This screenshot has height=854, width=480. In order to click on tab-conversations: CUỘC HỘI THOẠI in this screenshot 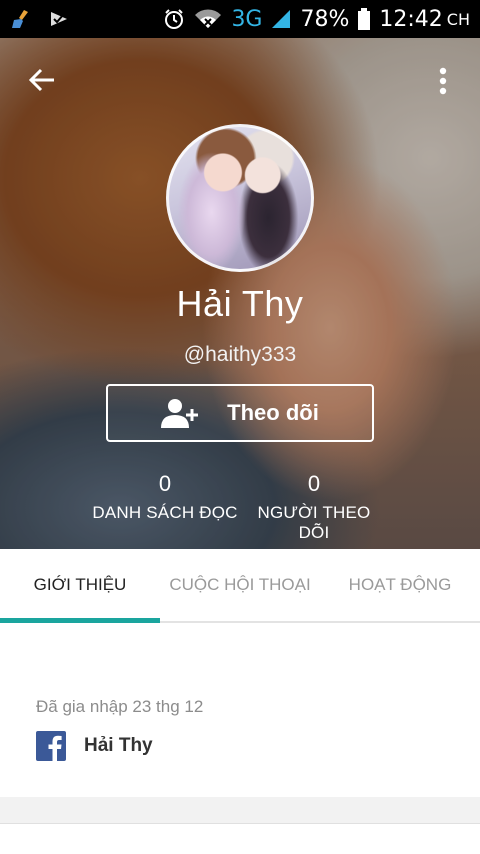, I will do `click(240, 585)`.